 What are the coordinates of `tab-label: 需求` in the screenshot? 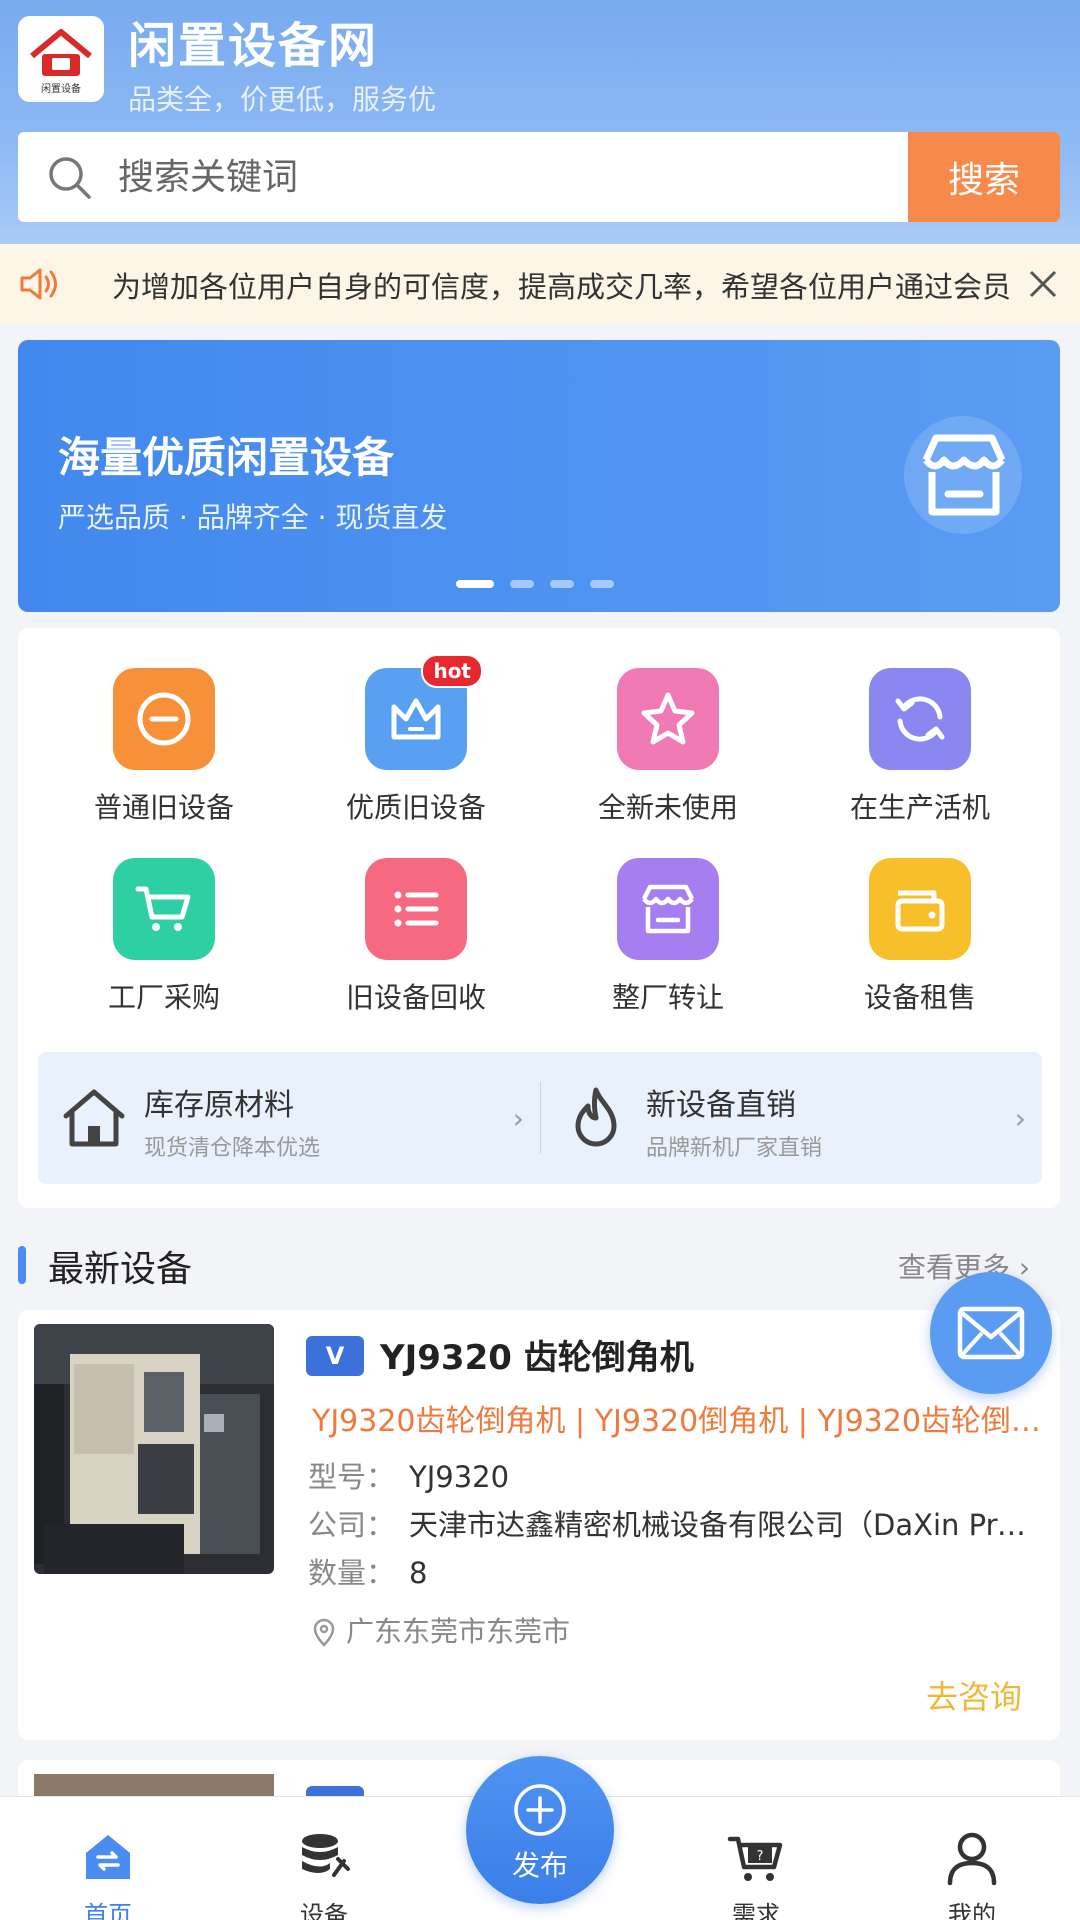 It's located at (756, 1910).